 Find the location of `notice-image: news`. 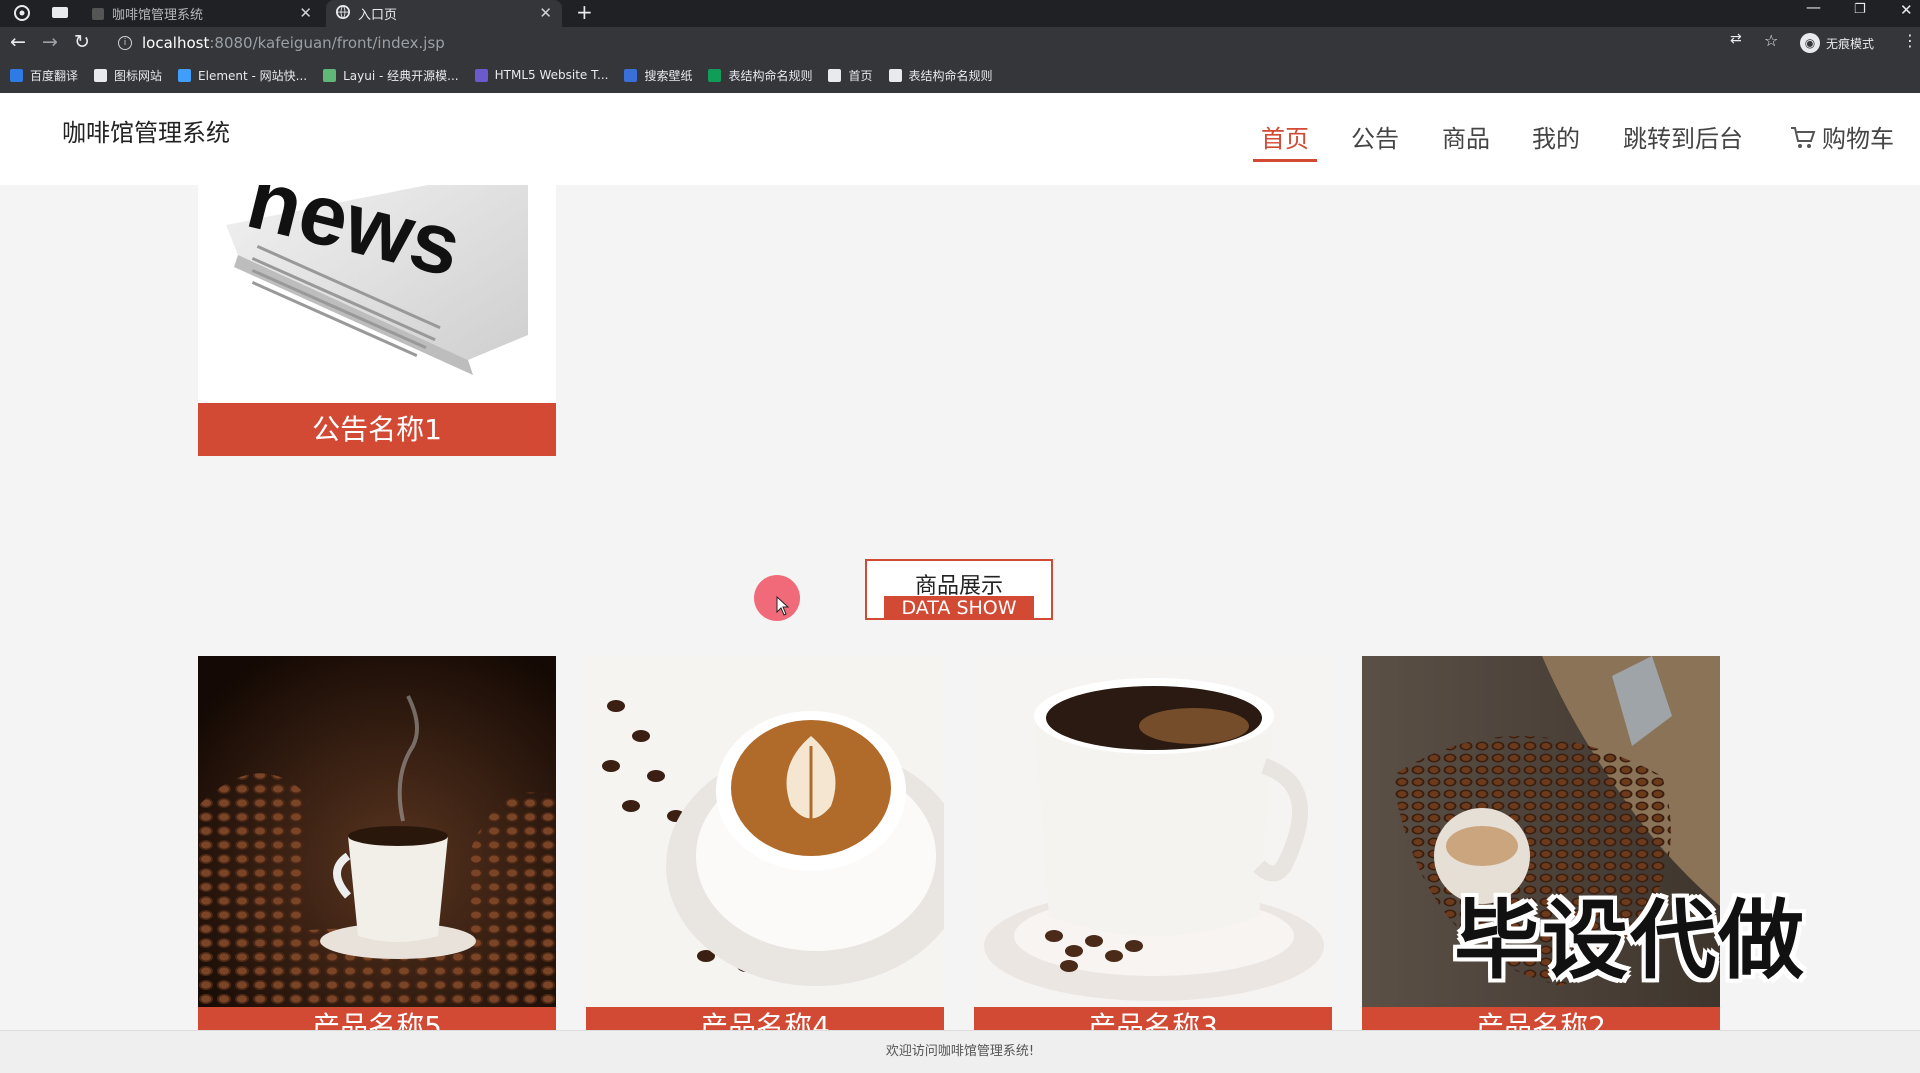

notice-image: news is located at coordinates (377, 294).